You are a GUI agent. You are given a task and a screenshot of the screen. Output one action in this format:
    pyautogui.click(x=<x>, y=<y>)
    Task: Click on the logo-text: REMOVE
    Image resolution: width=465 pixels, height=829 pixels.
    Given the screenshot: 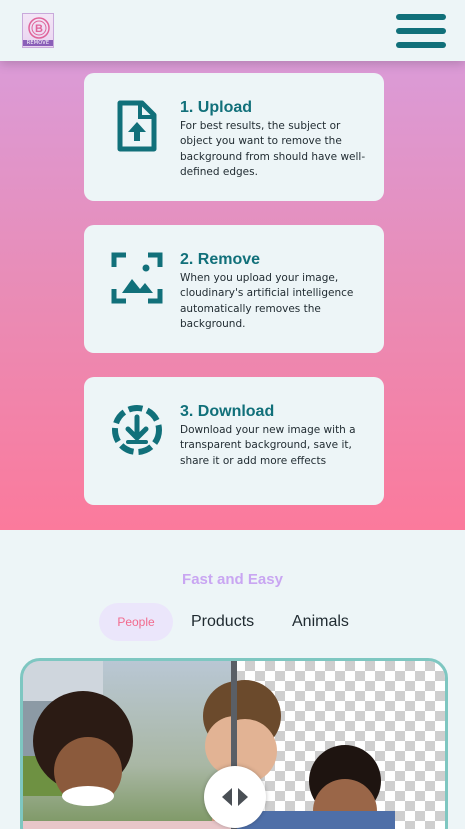 What is the action you would take?
    pyautogui.click(x=38, y=43)
    